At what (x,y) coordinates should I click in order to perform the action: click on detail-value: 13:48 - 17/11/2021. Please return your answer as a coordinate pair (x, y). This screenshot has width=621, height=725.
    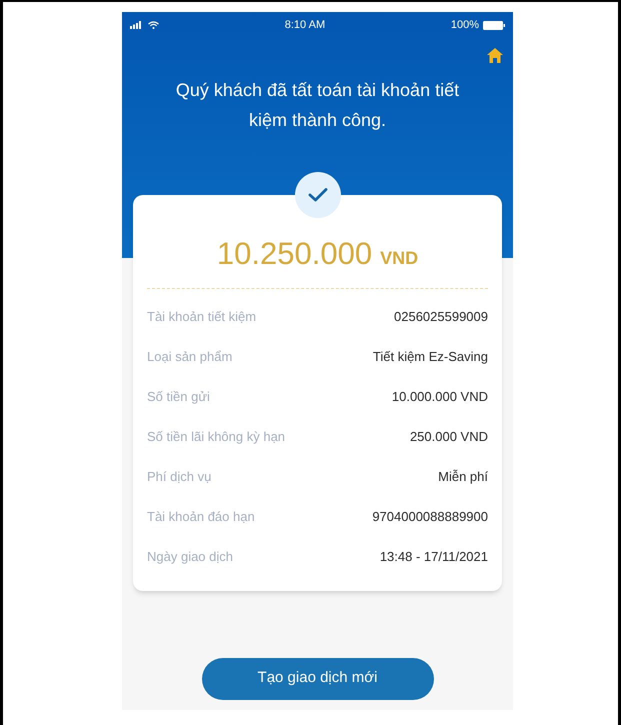
    Looking at the image, I should click on (434, 557).